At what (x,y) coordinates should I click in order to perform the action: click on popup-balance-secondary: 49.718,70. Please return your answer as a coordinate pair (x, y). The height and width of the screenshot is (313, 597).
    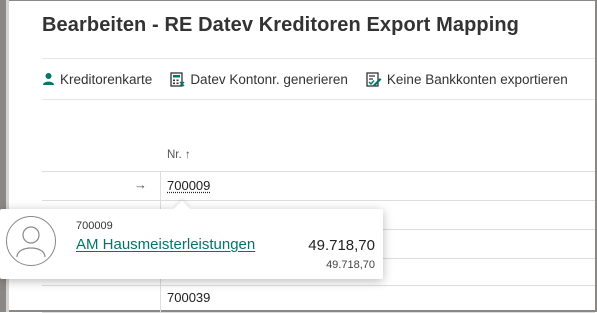
    Looking at the image, I should click on (350, 265).